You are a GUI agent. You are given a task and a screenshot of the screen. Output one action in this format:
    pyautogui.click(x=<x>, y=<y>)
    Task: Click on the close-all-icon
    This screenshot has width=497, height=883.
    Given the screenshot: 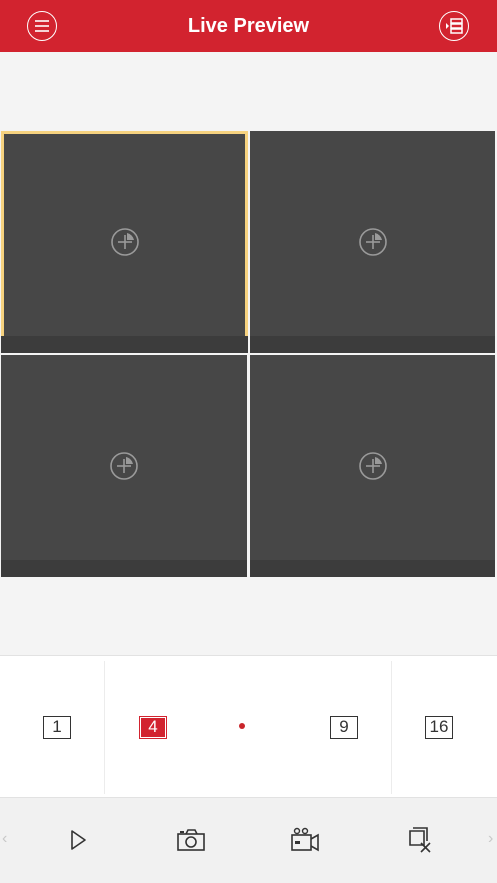 What is the action you would take?
    pyautogui.click(x=420, y=840)
    